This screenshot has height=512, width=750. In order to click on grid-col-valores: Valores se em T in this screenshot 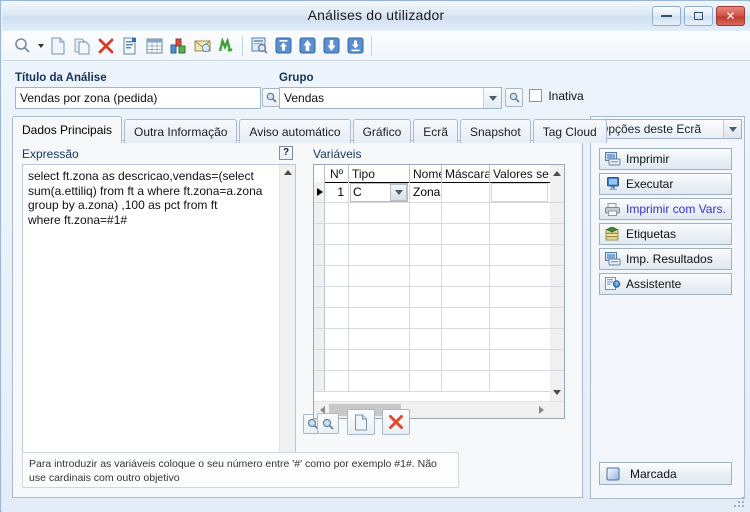, I will do `click(521, 173)`.